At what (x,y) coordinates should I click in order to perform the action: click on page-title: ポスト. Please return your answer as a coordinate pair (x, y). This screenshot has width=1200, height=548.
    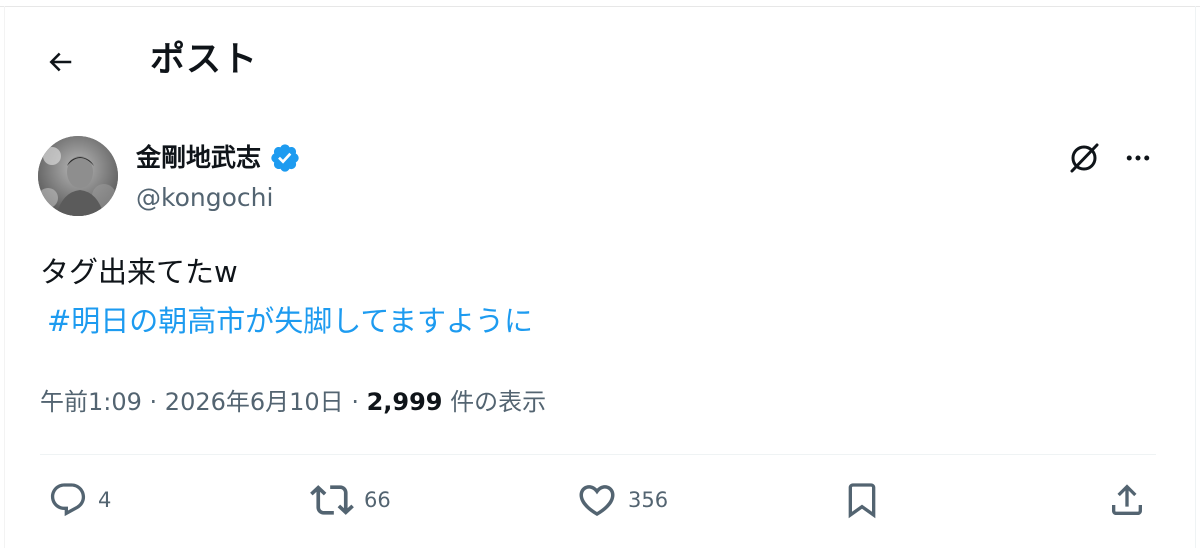
    Looking at the image, I should click on (204, 60).